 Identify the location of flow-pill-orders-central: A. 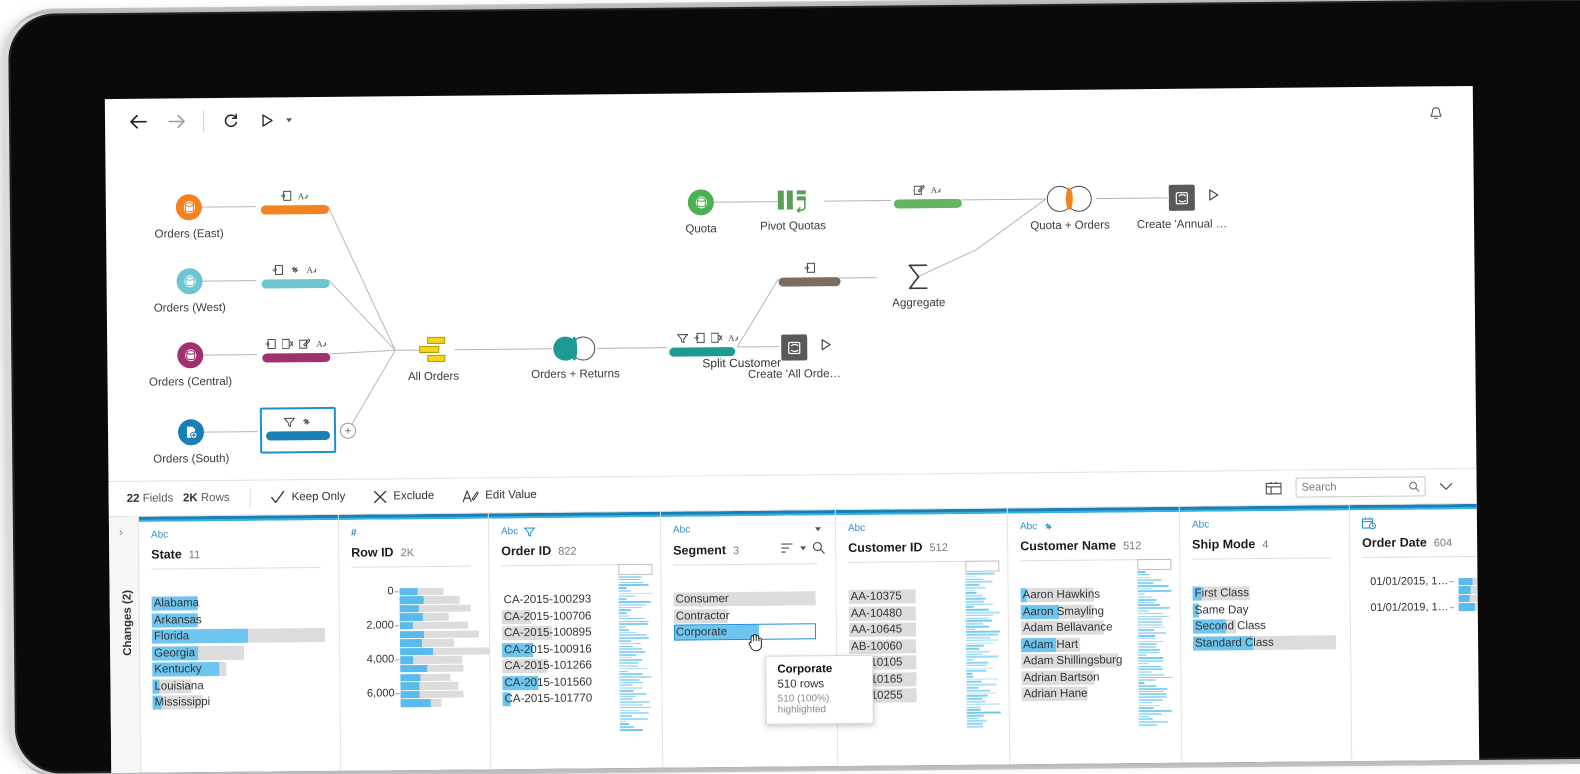
(296, 349).